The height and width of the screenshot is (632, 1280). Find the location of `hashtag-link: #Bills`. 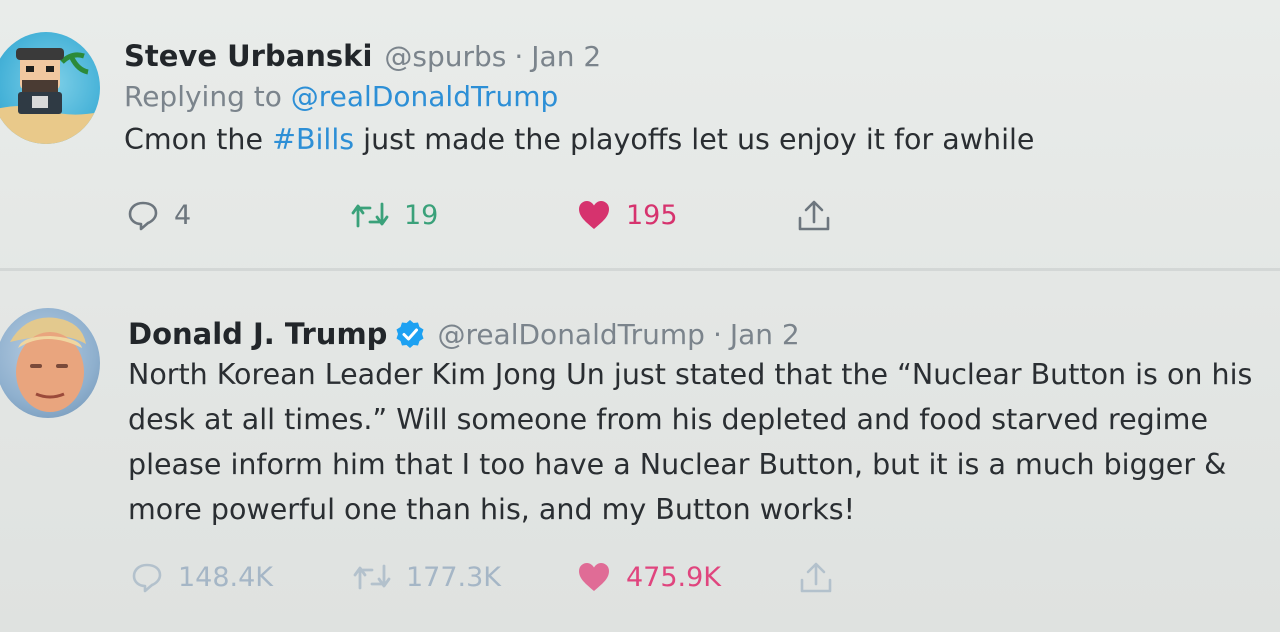

hashtag-link: #Bills is located at coordinates (313, 139).